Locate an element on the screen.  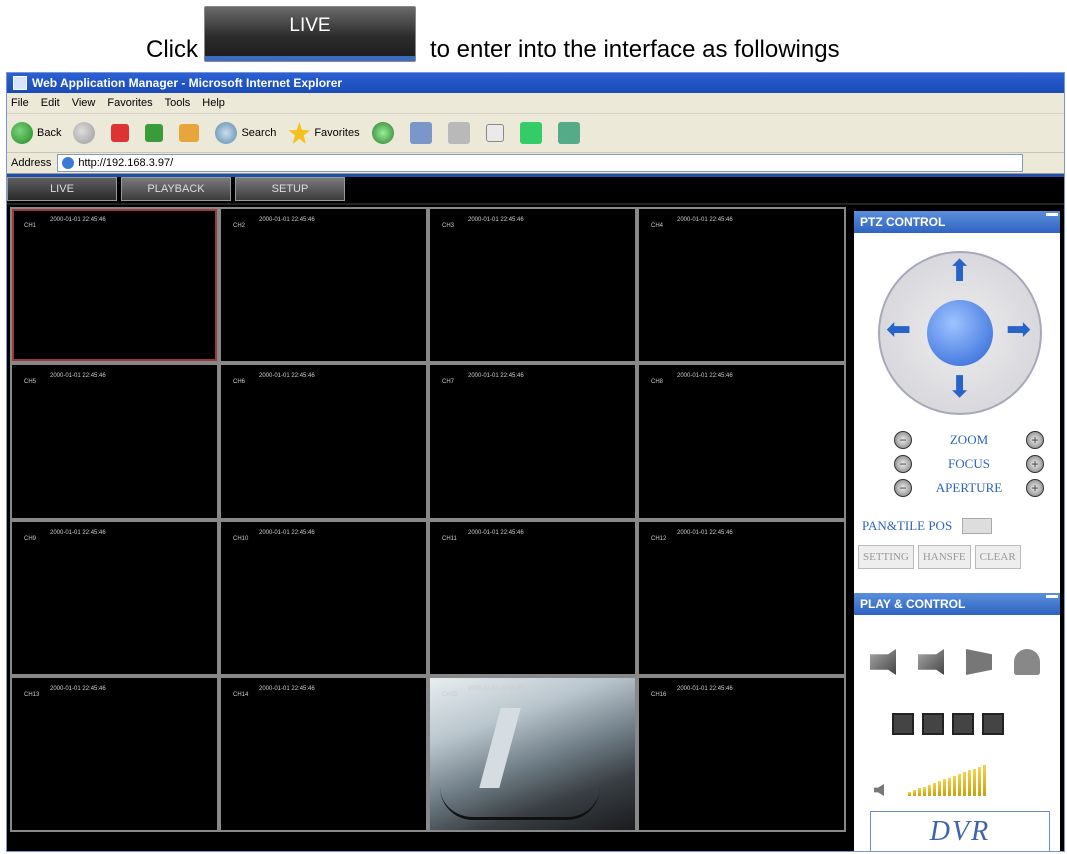
volume-bars is located at coordinates (948, 780).